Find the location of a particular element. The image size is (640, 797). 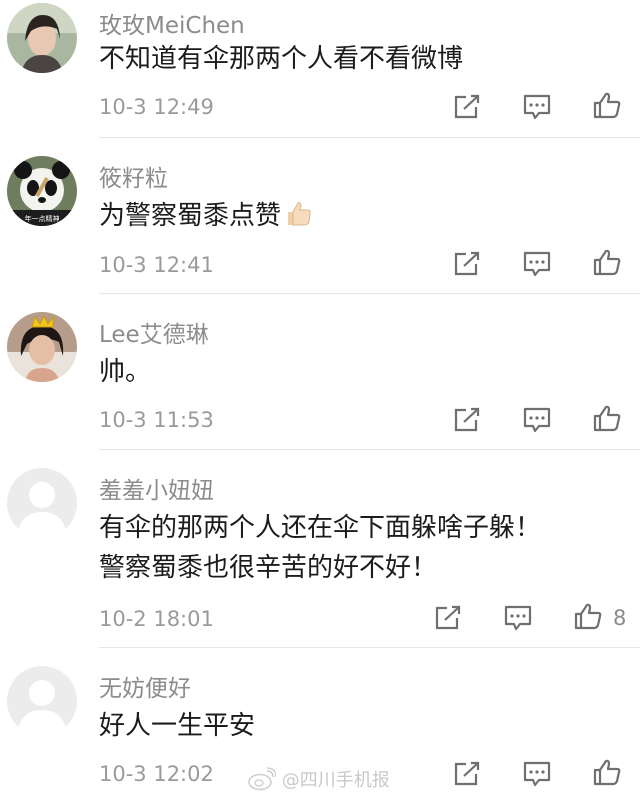

comment-text: 帅。 is located at coordinates (125, 372).